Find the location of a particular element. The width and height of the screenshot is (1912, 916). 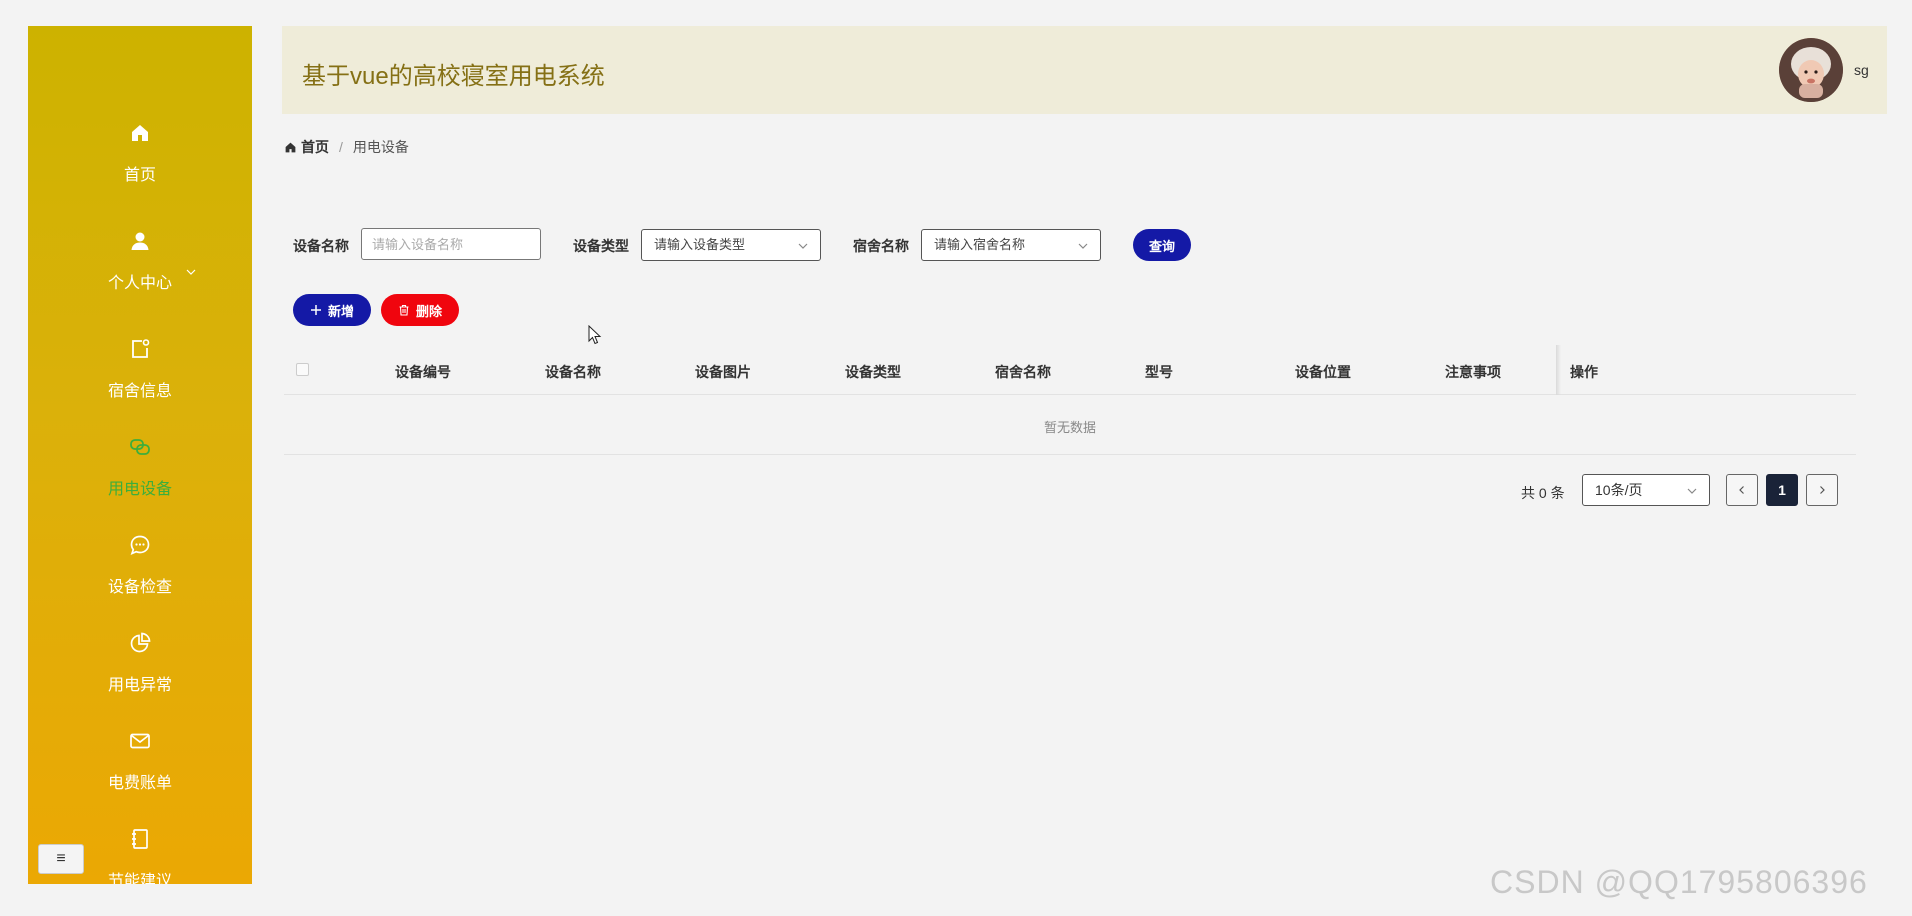

column-actions: 操作 is located at coordinates (1584, 372).